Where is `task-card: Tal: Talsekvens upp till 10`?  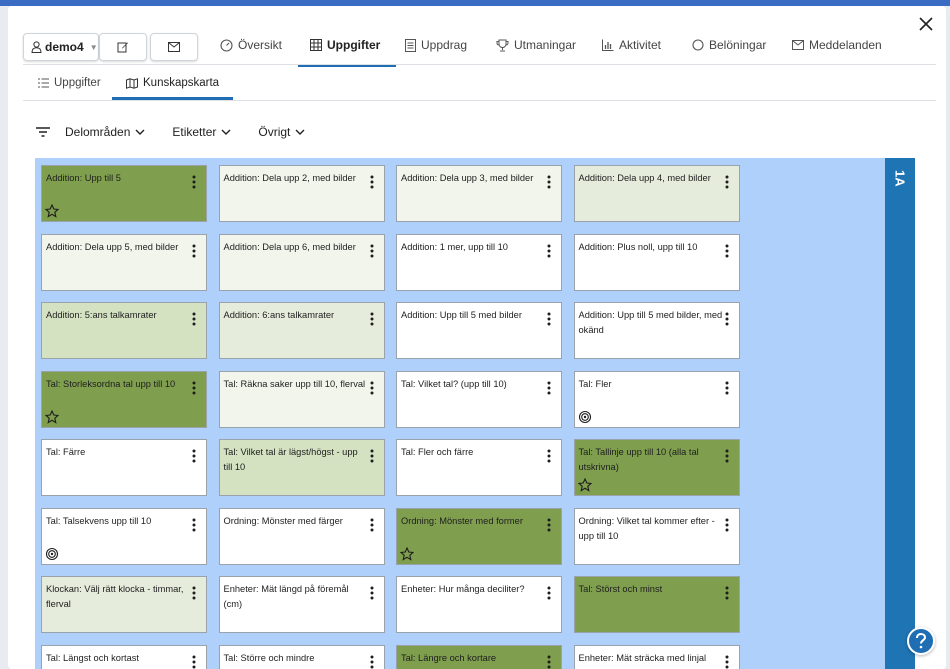
task-card: Tal: Talsekvens upp till 10 is located at coordinates (124, 536).